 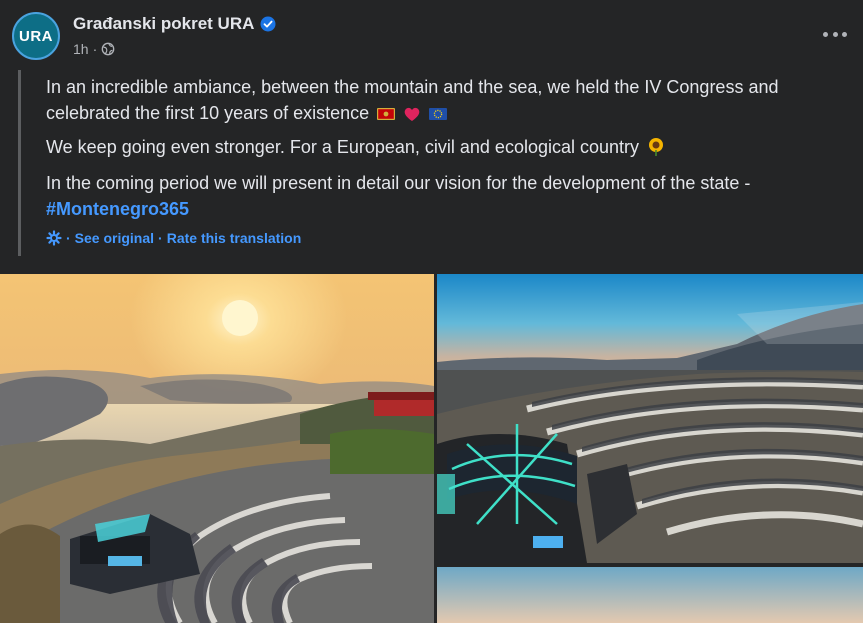 What do you see at coordinates (54, 238) in the screenshot?
I see `translate-gear-icon` at bounding box center [54, 238].